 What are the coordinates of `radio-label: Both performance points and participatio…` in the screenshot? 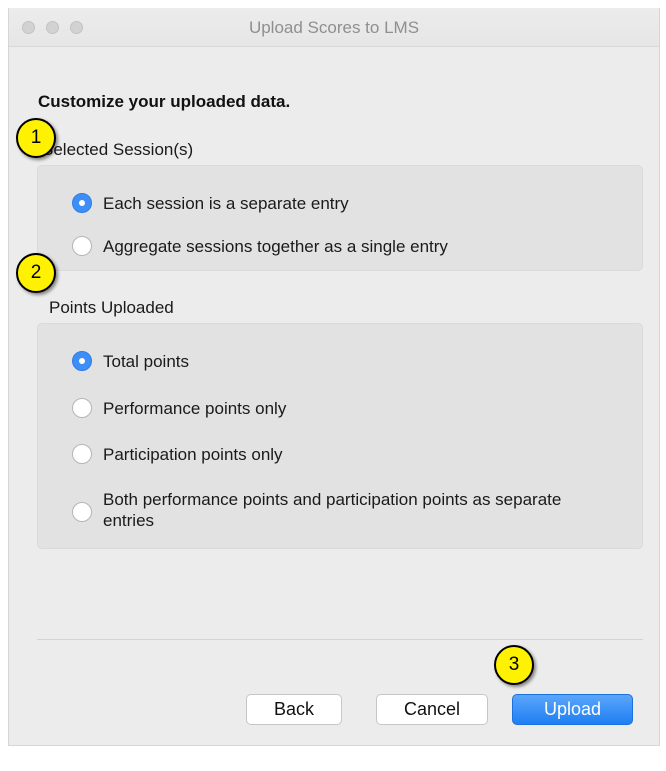 It's located at (332, 510).